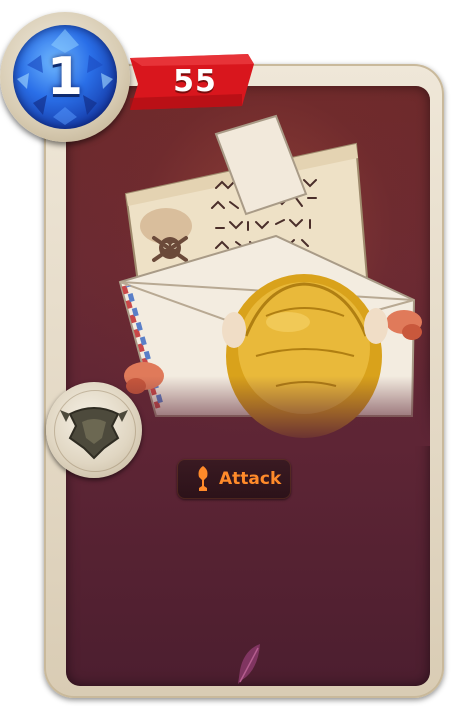  Describe the element at coordinates (94, 433) in the screenshot. I see `crest-icon` at that location.